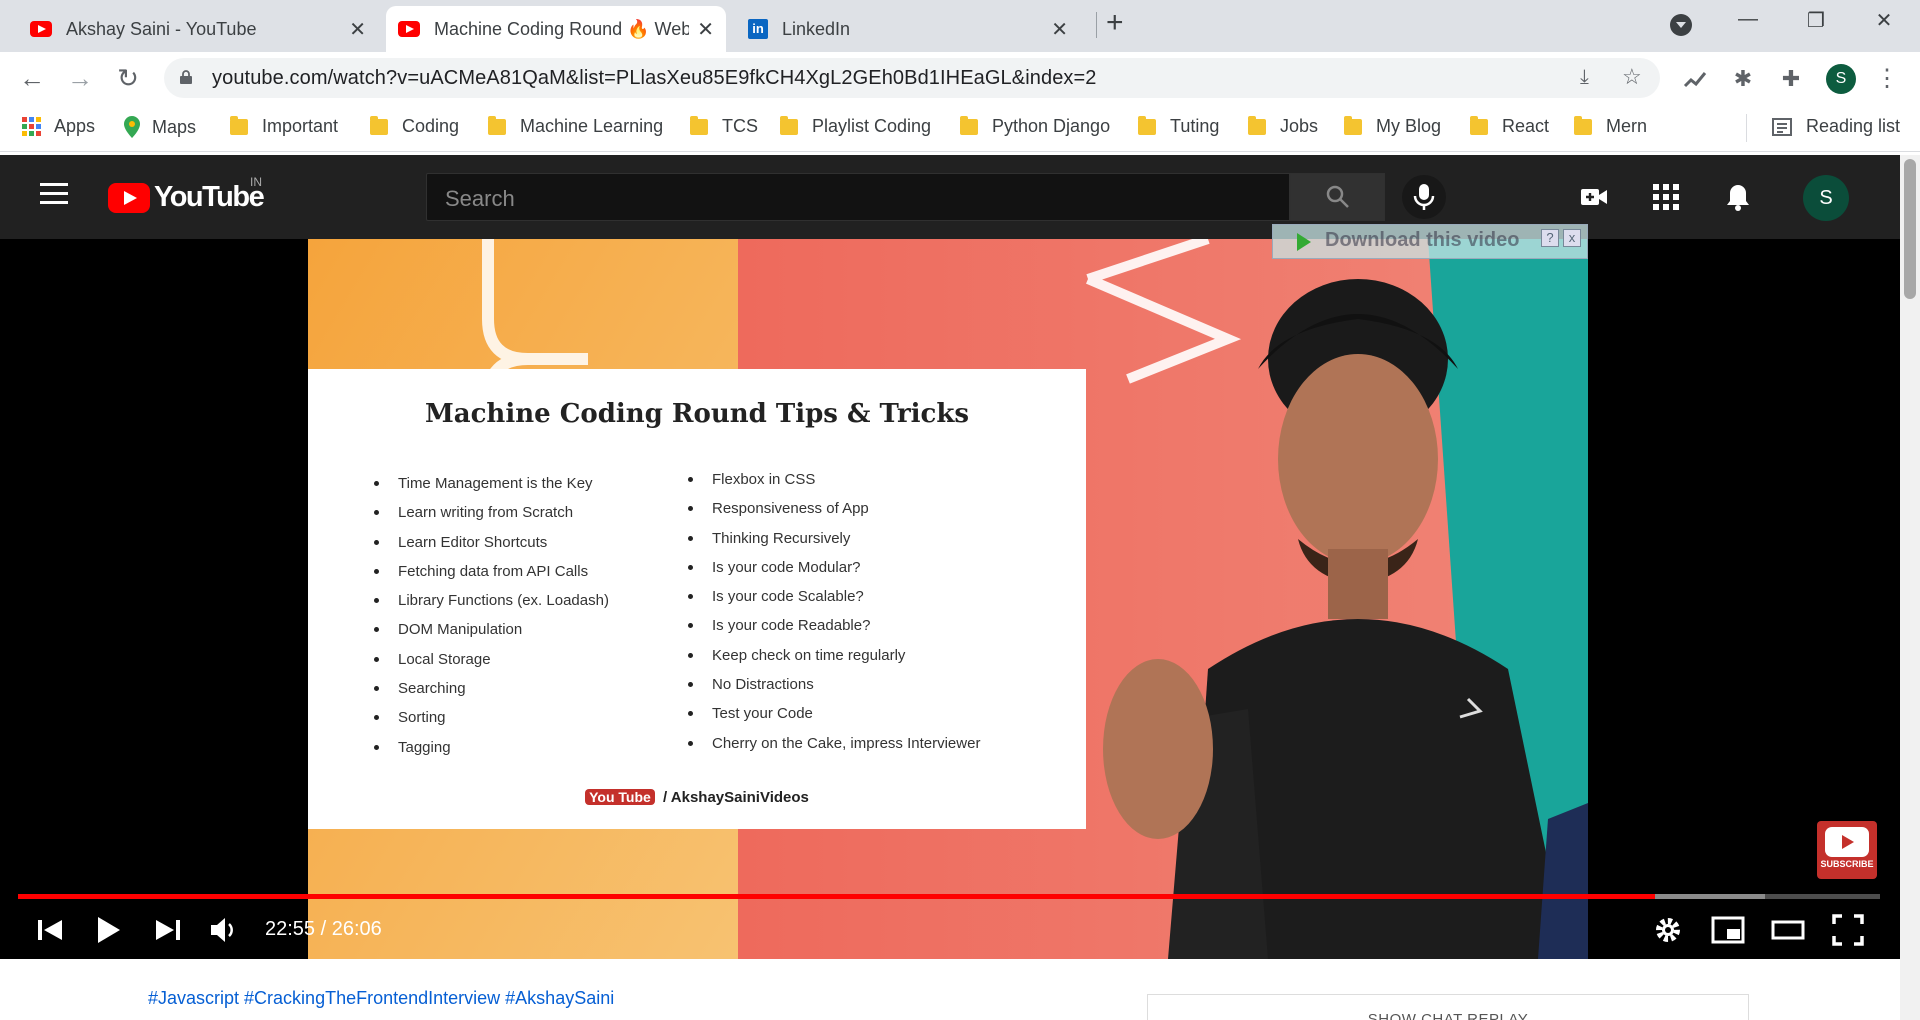  What do you see at coordinates (1910, 229) in the screenshot?
I see `scrollbar-thumb` at bounding box center [1910, 229].